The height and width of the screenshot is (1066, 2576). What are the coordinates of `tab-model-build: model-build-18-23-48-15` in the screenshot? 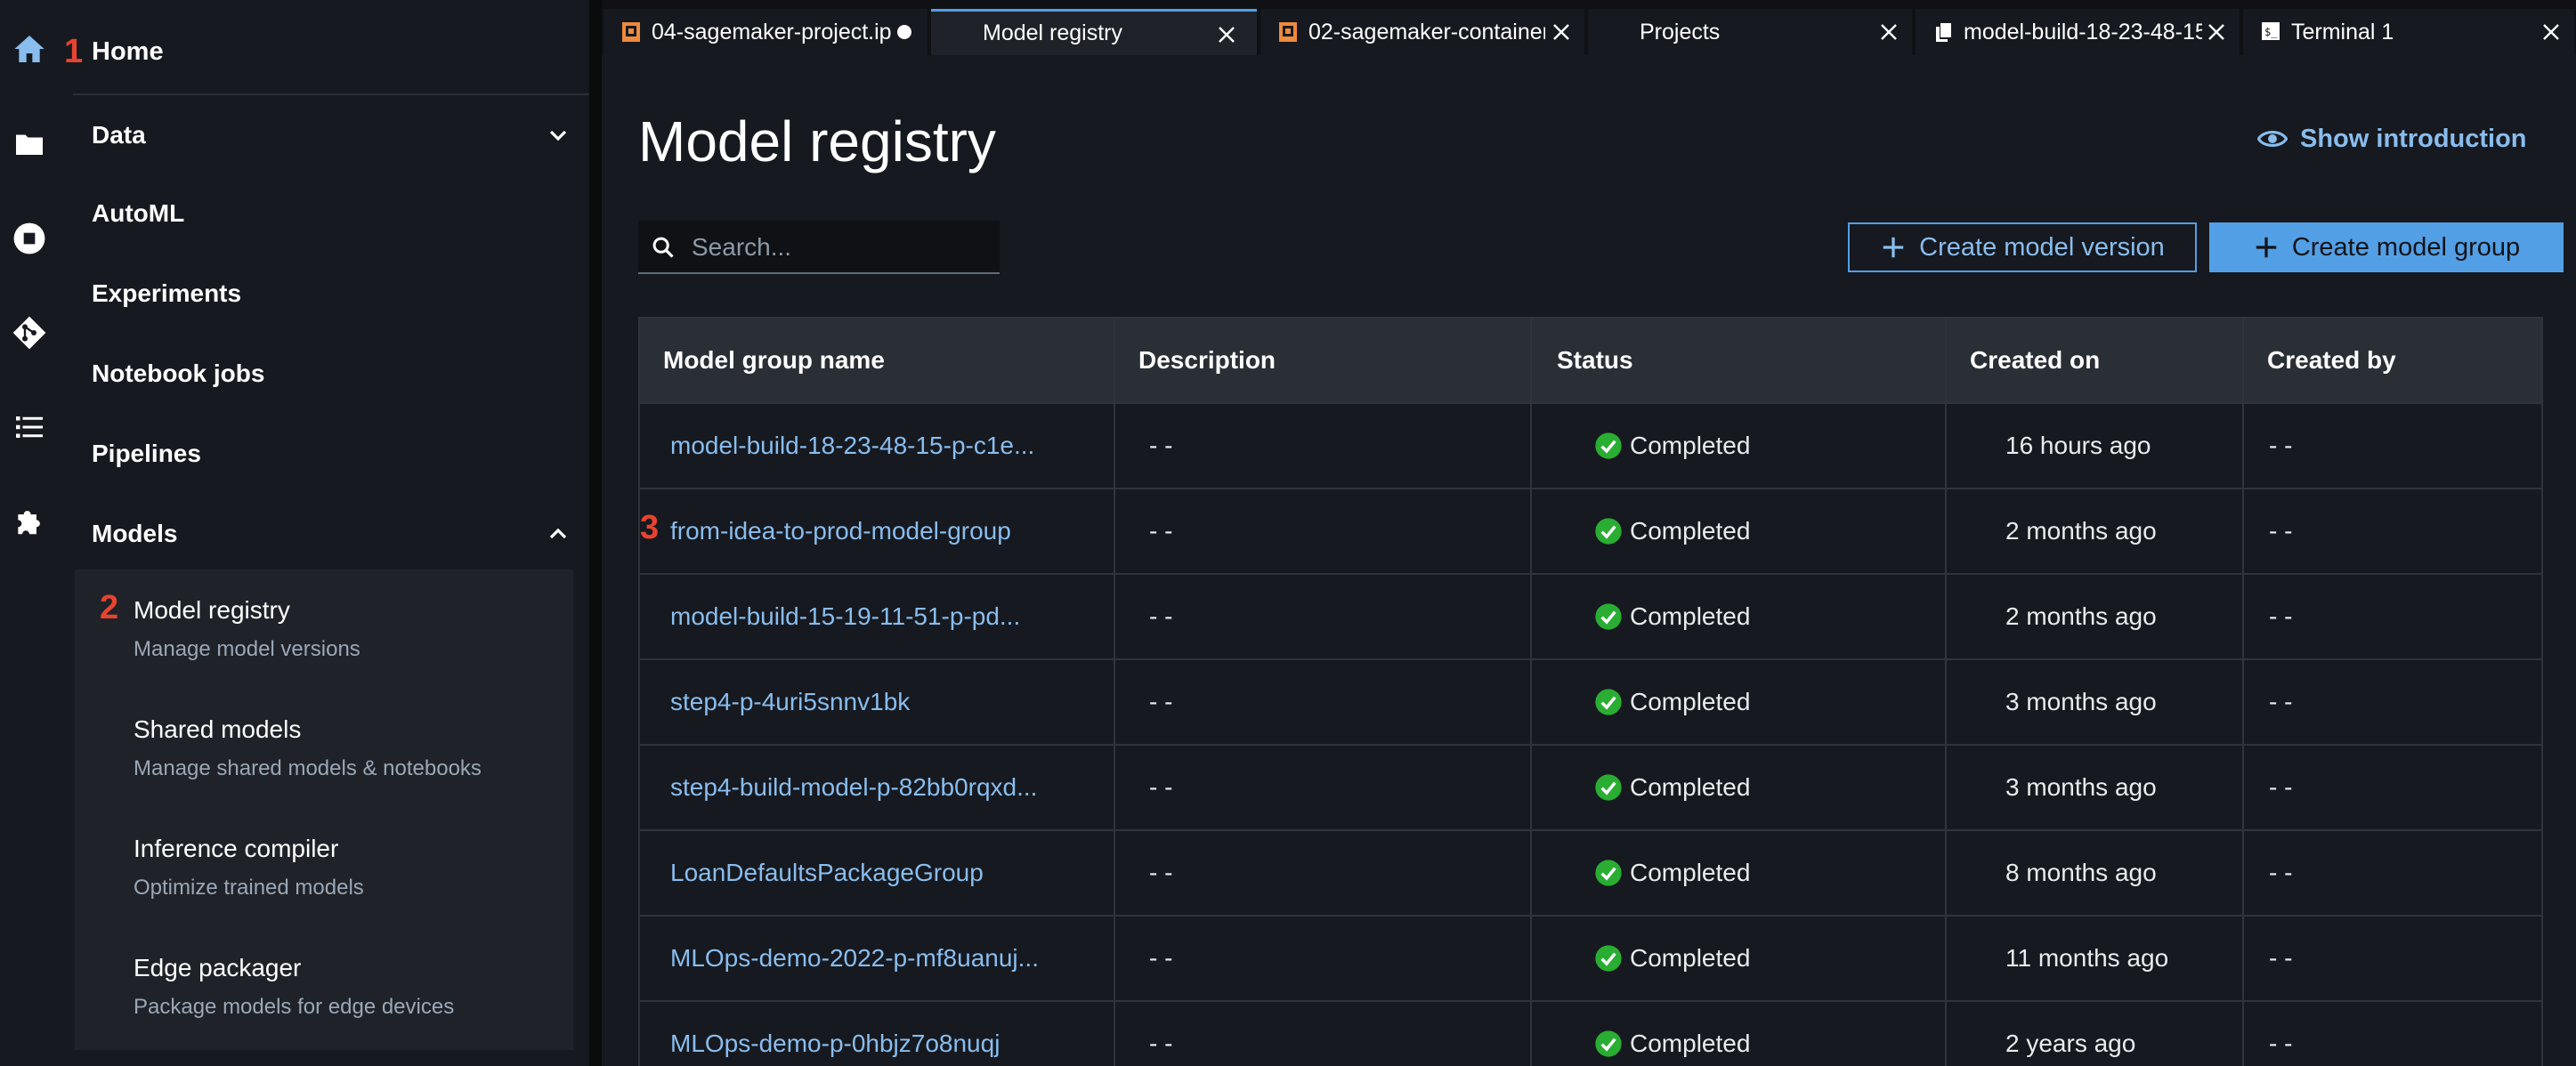 It's located at (2078, 32).